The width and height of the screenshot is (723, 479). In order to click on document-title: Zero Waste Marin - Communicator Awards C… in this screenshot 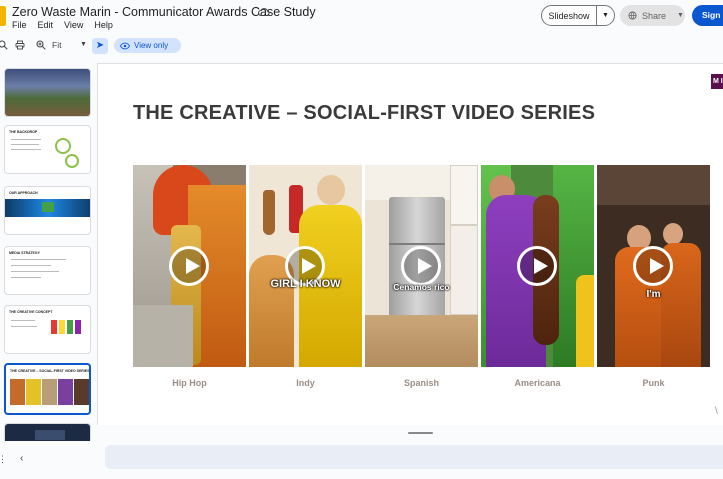, I will do `click(164, 12)`.